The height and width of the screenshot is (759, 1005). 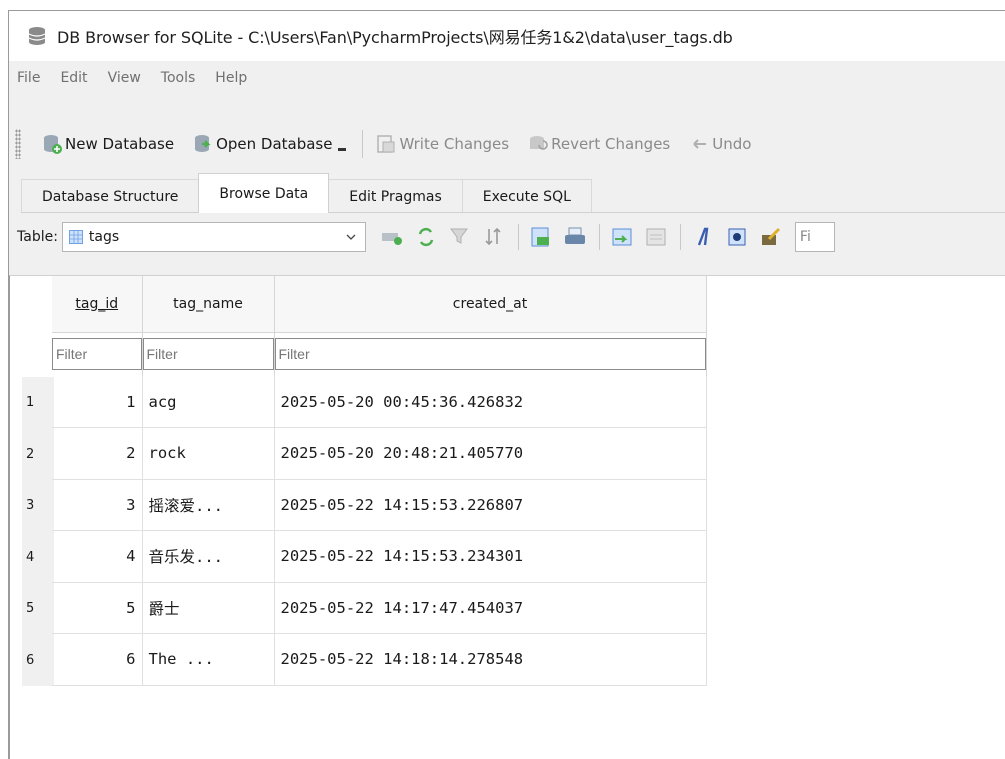 What do you see at coordinates (392, 237) in the screenshot?
I see `refresh-table-icon` at bounding box center [392, 237].